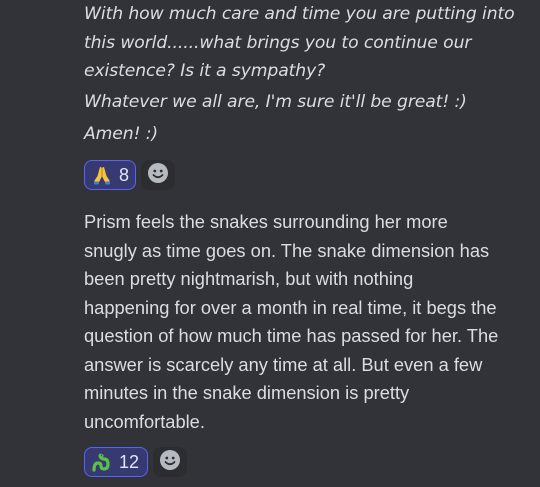 The image size is (540, 487). I want to click on message-2-line: minutes in the snake dimension is pretty, so click(247, 392).